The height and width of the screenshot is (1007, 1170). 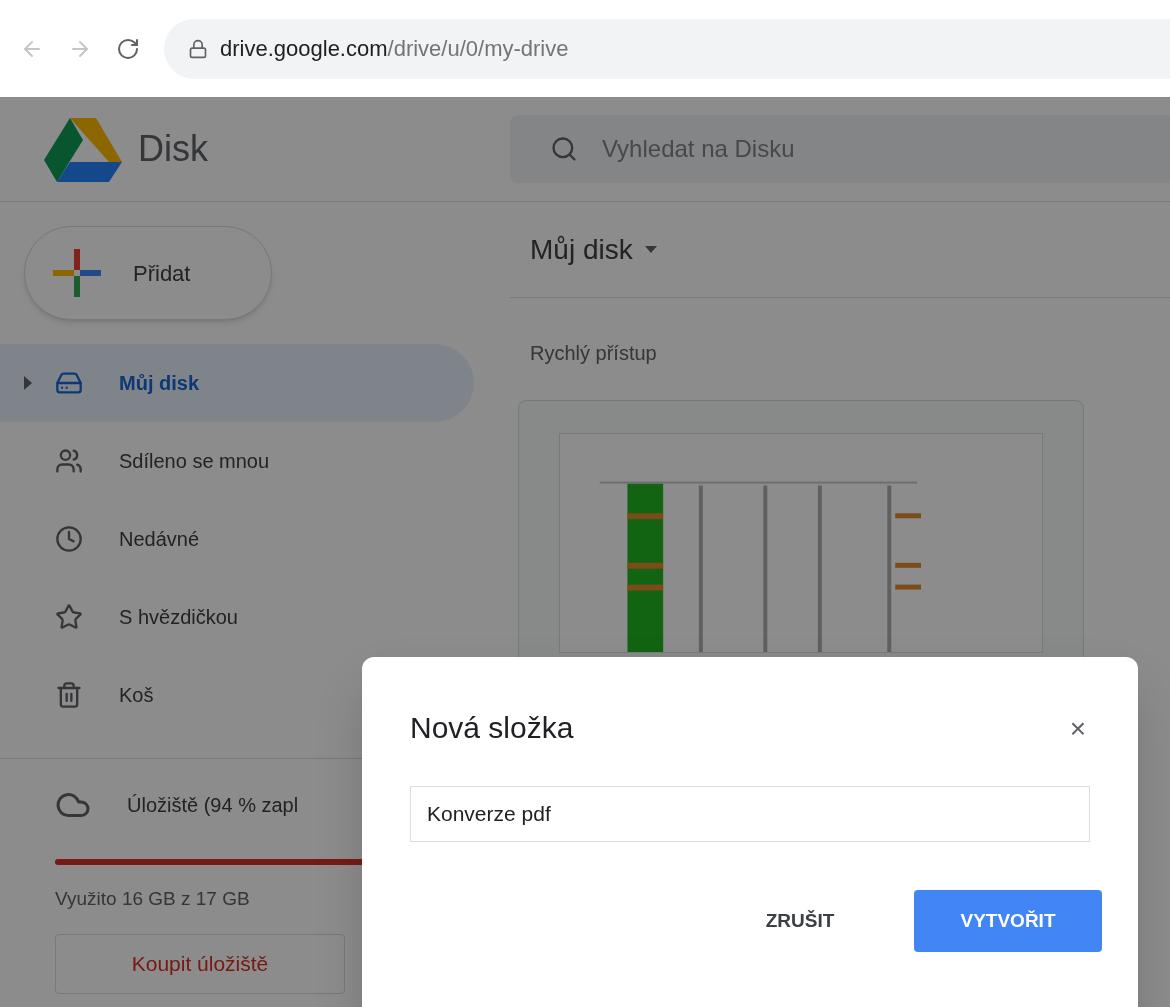 I want to click on create-button: VYTVOŘIT, so click(x=1008, y=921).